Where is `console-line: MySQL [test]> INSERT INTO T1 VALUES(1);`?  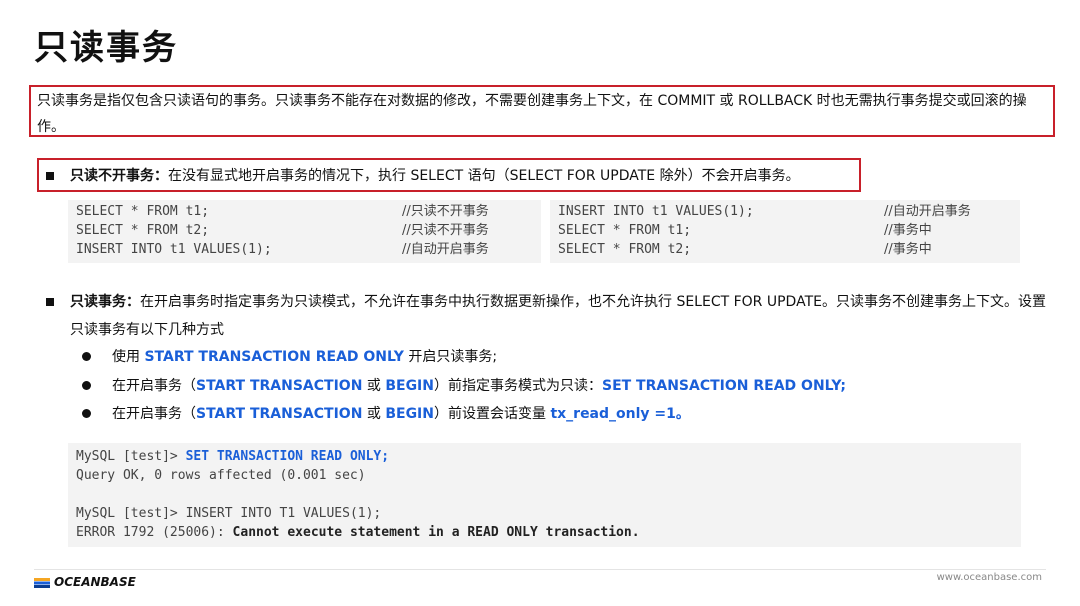
console-line: MySQL [test]> INSERT INTO T1 VALUES(1); is located at coordinates (229, 513).